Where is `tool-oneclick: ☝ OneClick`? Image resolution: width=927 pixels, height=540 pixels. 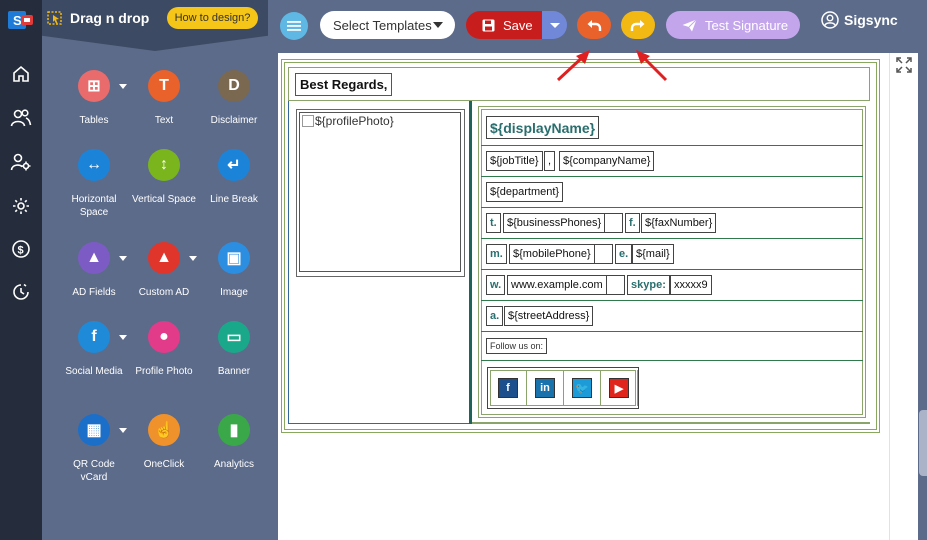
tool-oneclick: ☝ OneClick is located at coordinates (164, 442).